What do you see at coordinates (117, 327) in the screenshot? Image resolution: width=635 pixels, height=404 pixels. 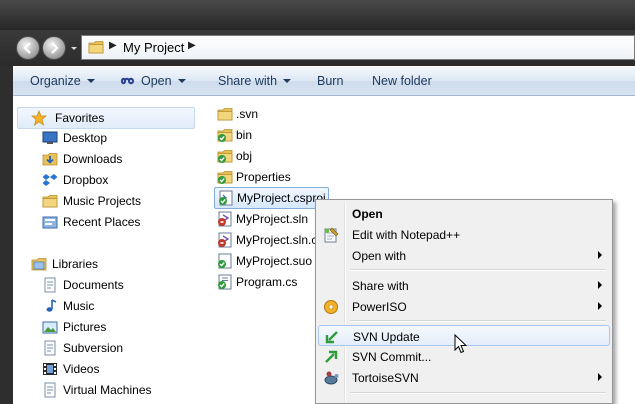 I see `sidebar-item-pictures: Pictures` at bounding box center [117, 327].